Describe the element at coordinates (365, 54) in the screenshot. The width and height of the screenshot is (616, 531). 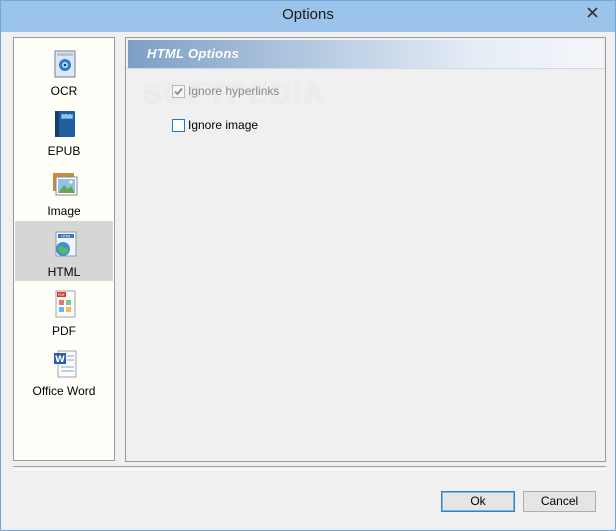
I see `panel-header: HTML Options` at that location.